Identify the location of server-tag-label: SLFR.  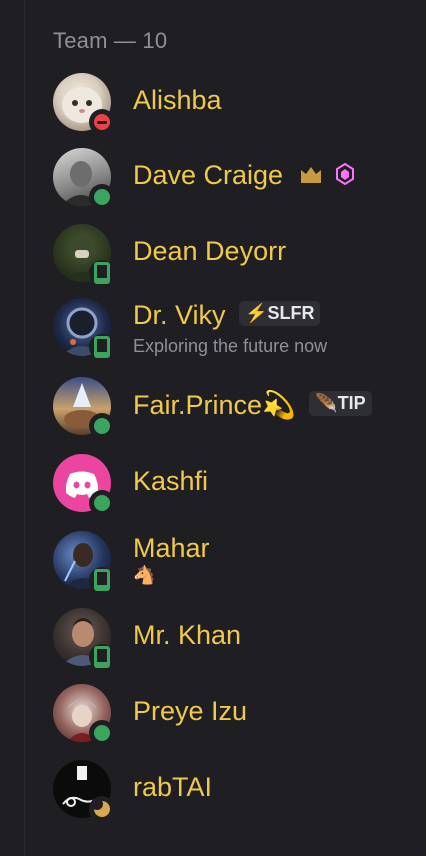
(291, 313).